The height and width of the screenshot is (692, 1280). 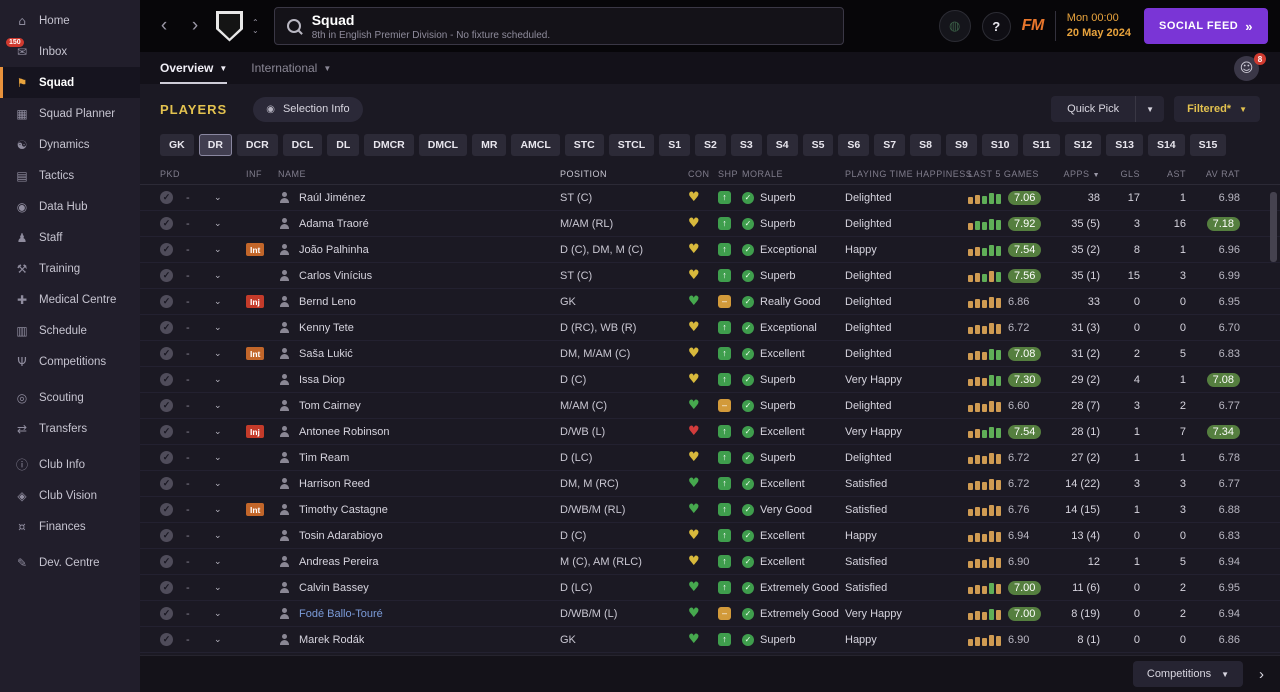 I want to click on sidebar-item-training: Training, so click(x=70, y=268).